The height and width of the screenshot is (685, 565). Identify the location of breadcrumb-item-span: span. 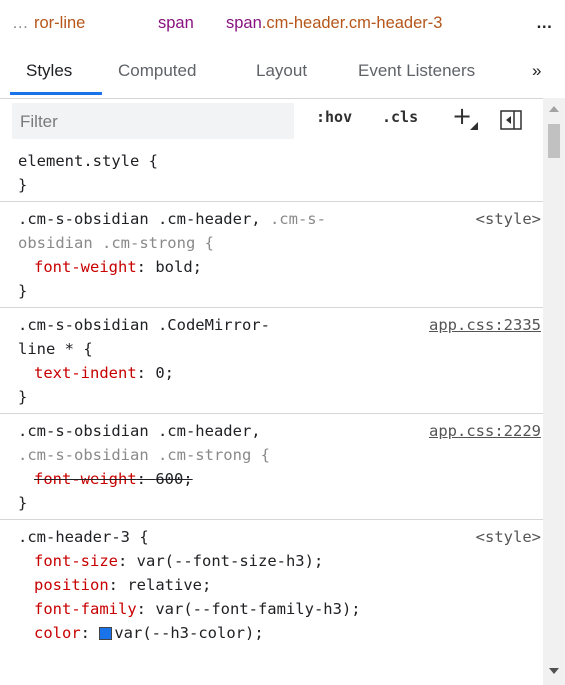
(176, 23).